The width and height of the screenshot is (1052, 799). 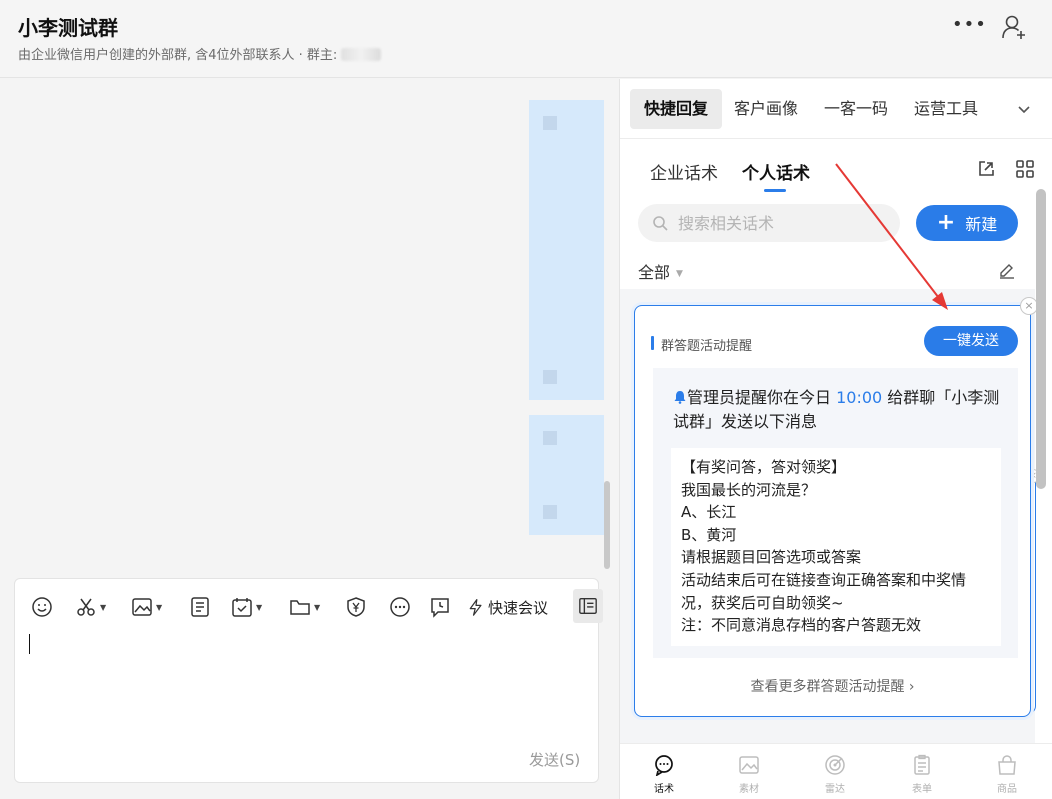 I want to click on message-composer: ▼ ▼ ▼ ▼ 快速会议 发送(S), so click(x=308, y=680).